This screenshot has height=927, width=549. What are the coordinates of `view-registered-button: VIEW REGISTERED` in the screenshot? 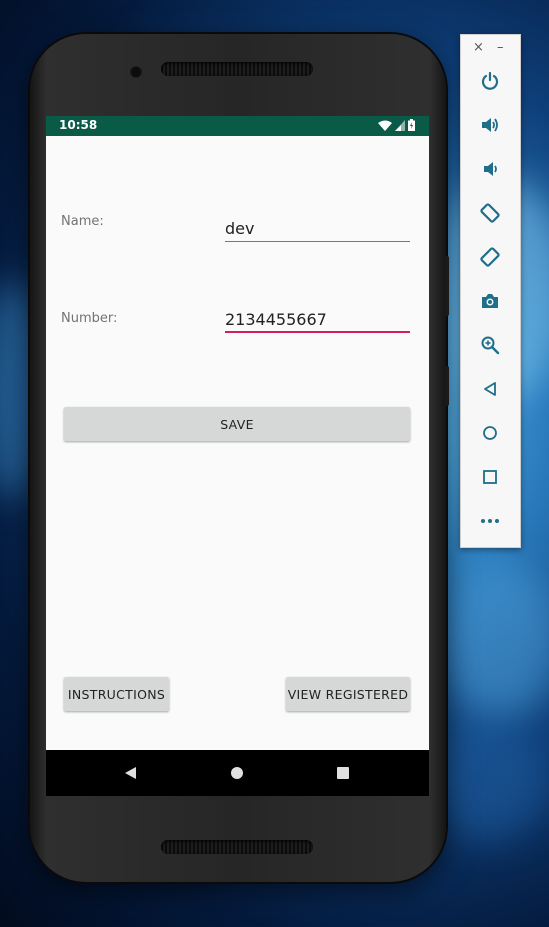 It's located at (348, 694).